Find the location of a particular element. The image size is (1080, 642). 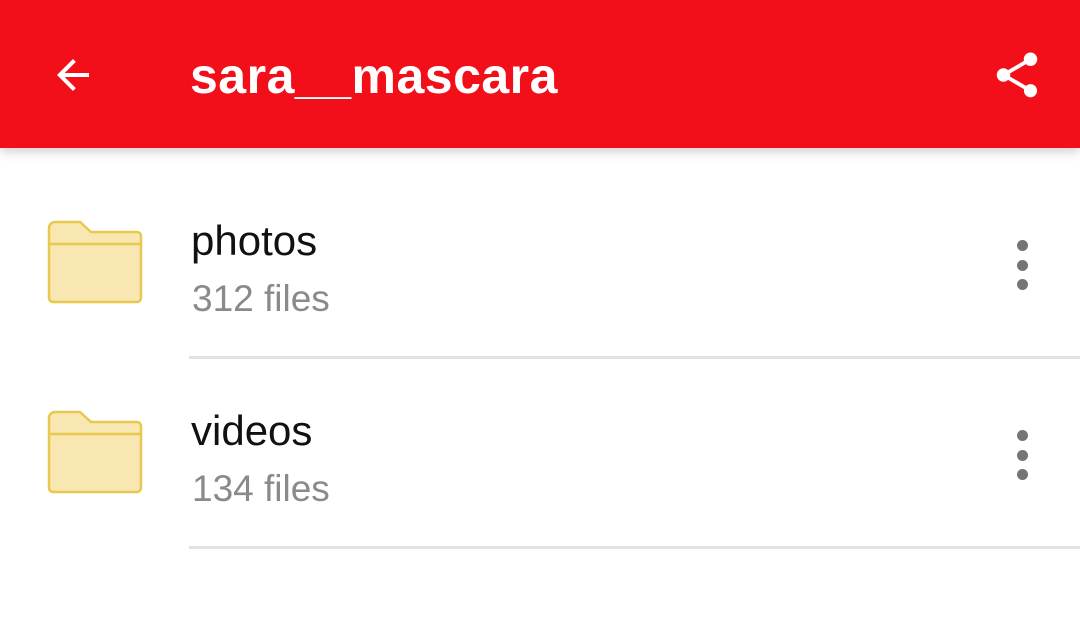

folder-name: videos is located at coordinates (252, 430).